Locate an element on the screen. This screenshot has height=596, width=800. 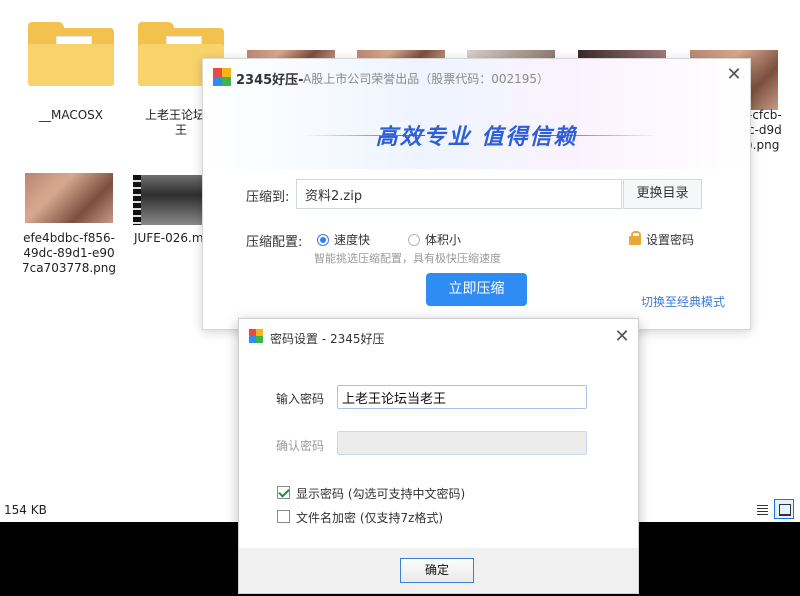
change-directory-button: 更换目录 is located at coordinates (662, 194).